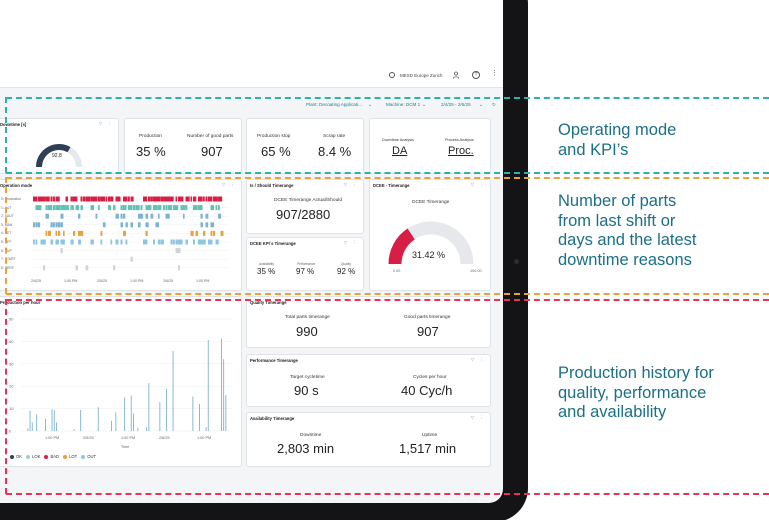  What do you see at coordinates (399, 151) in the screenshot?
I see `downtime-analysis-link: DA` at bounding box center [399, 151].